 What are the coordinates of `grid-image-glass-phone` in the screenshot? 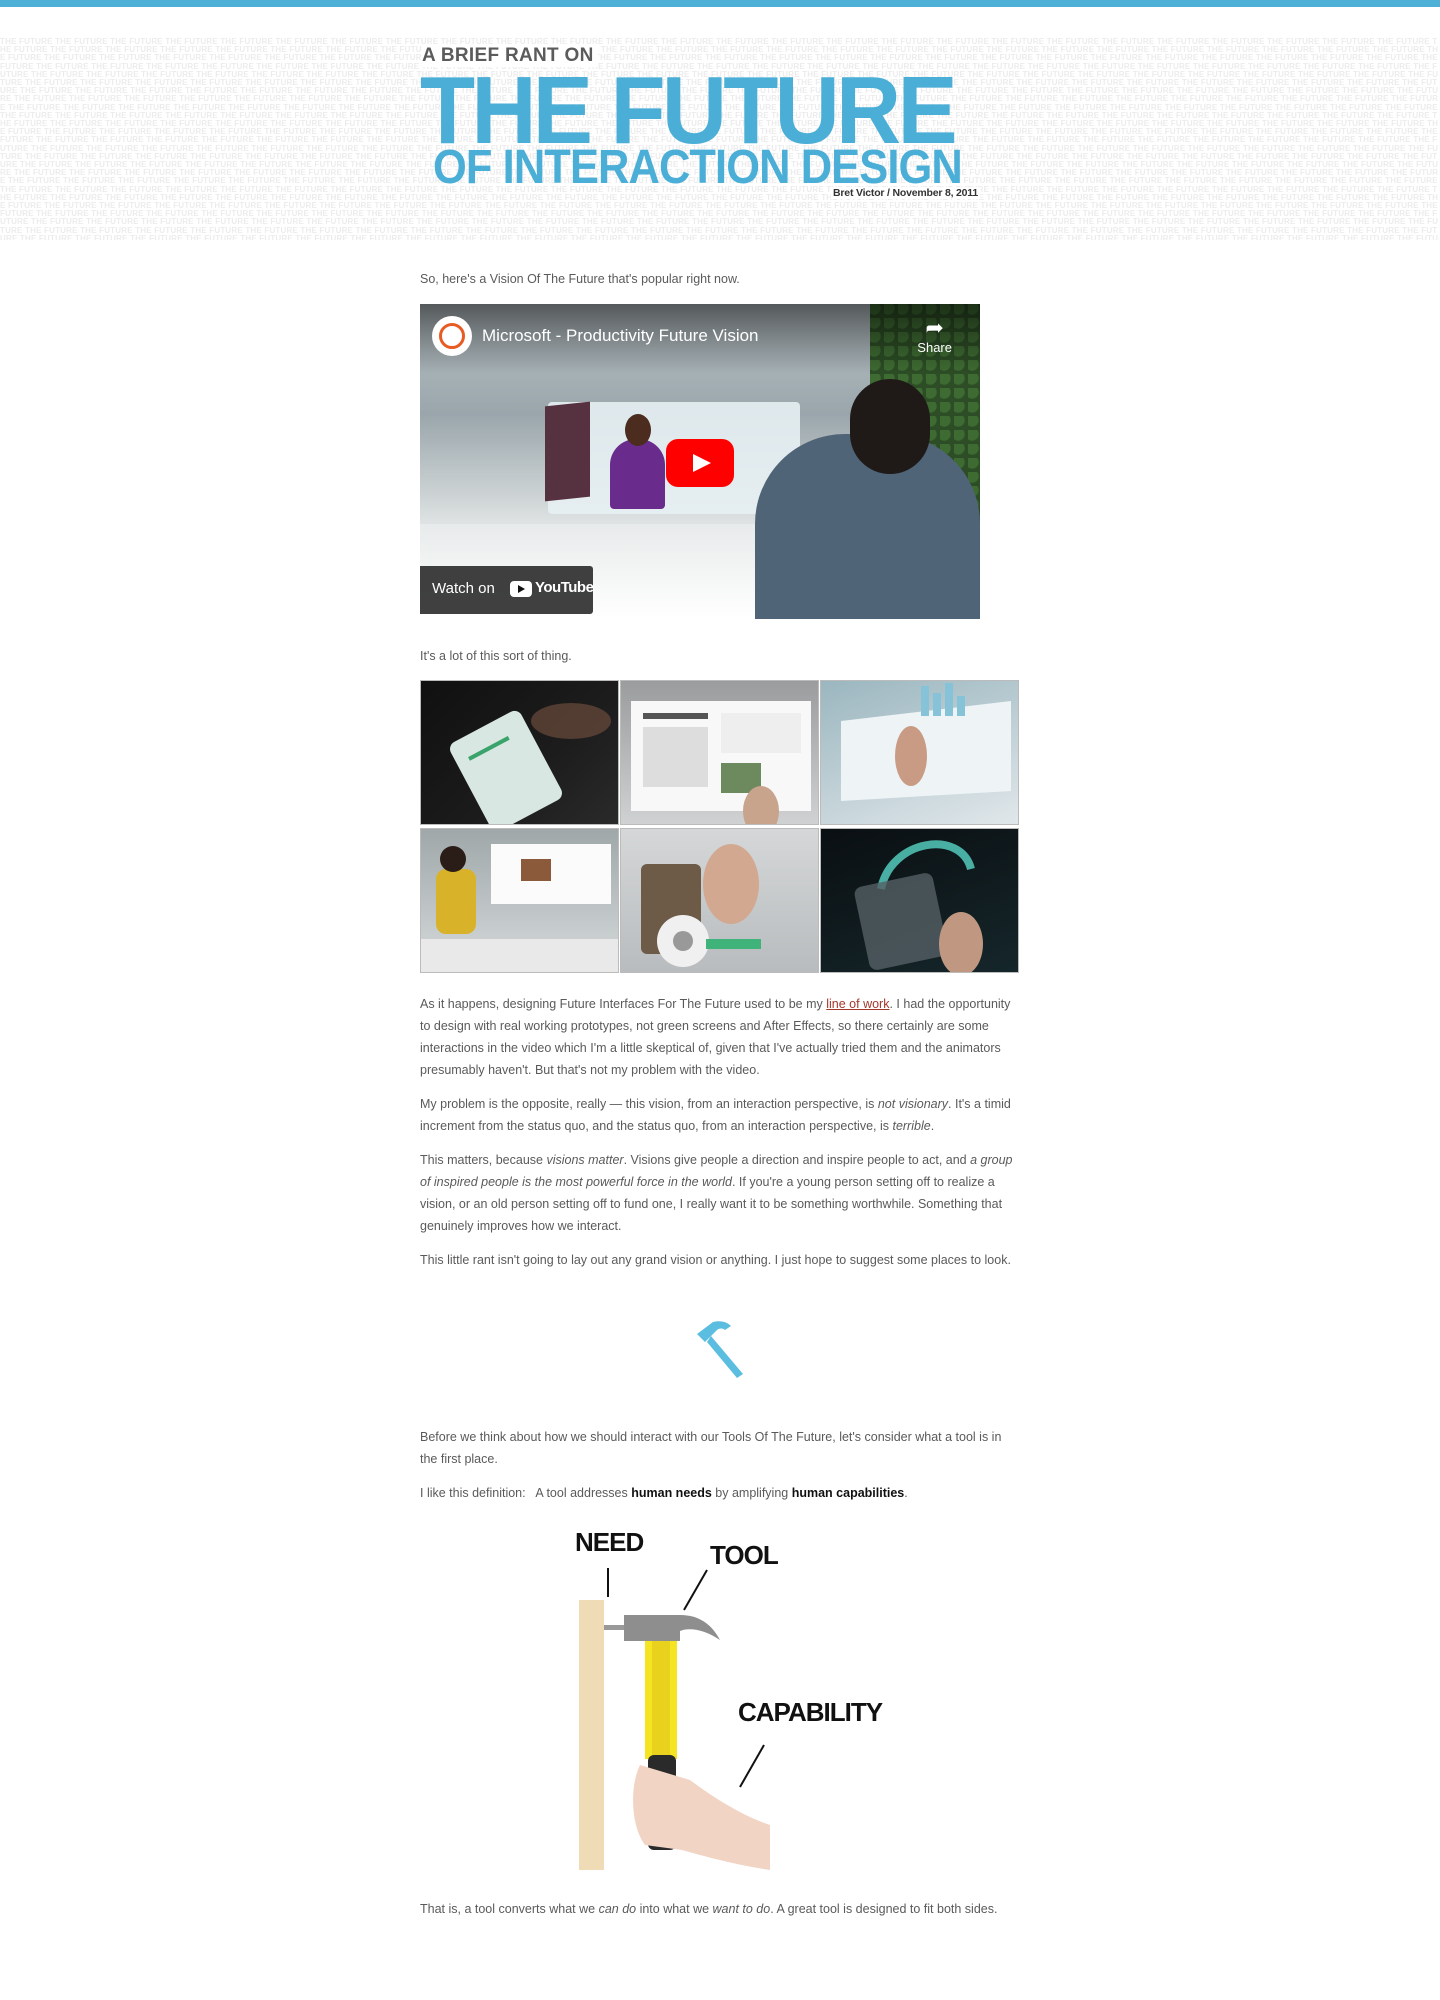 It's located at (919, 900).